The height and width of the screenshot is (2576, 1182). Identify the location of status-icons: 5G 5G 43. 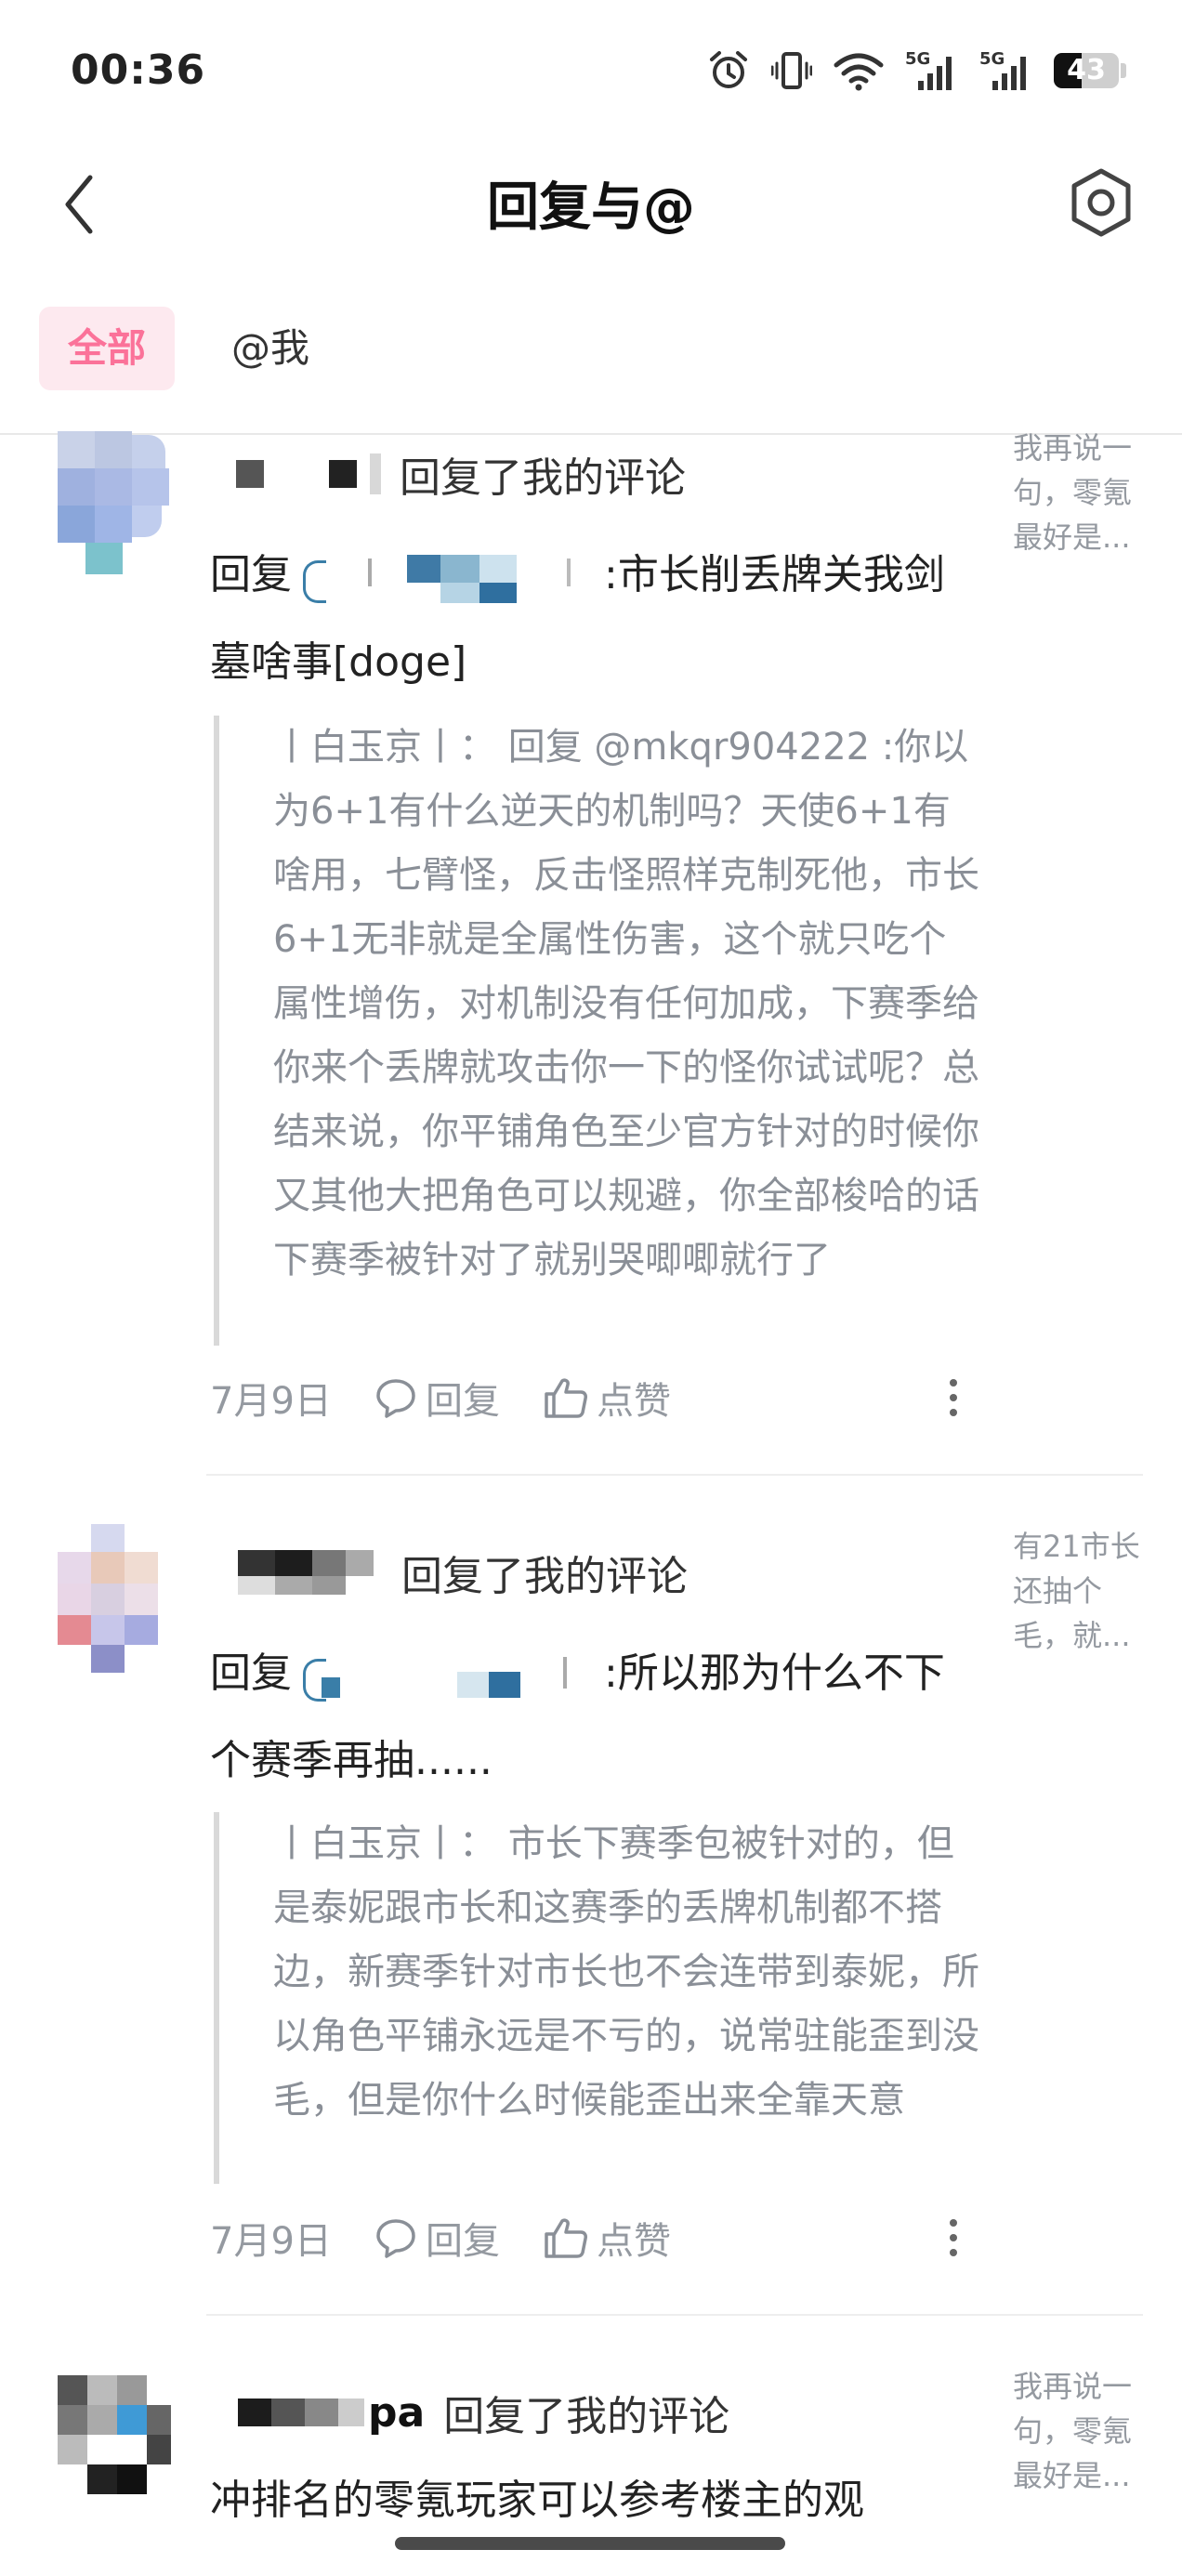
(916, 70).